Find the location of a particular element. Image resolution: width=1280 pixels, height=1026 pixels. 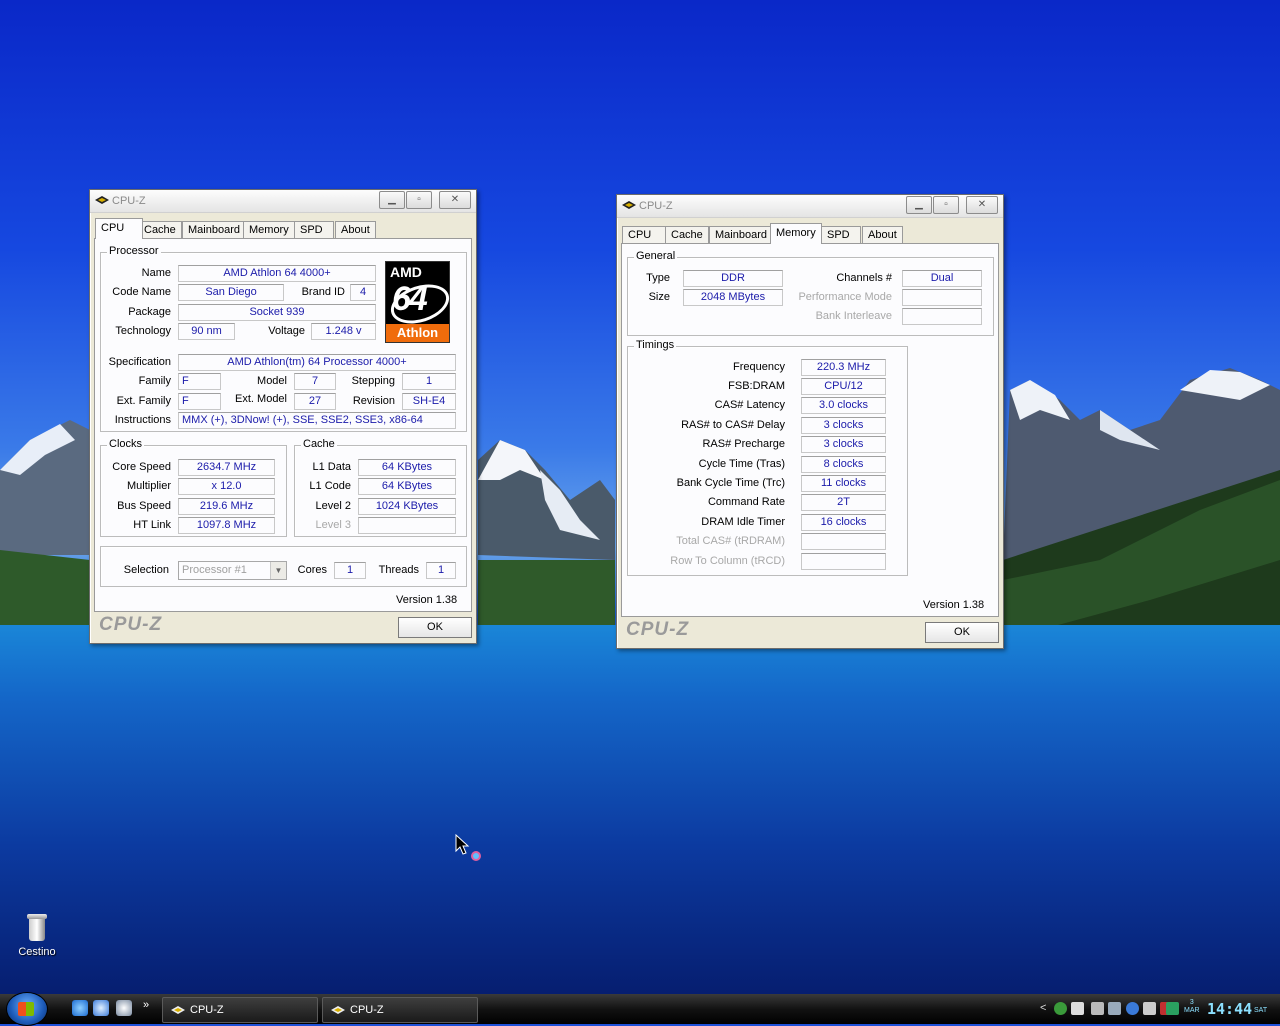

technology-label: Technology is located at coordinates (143, 331).